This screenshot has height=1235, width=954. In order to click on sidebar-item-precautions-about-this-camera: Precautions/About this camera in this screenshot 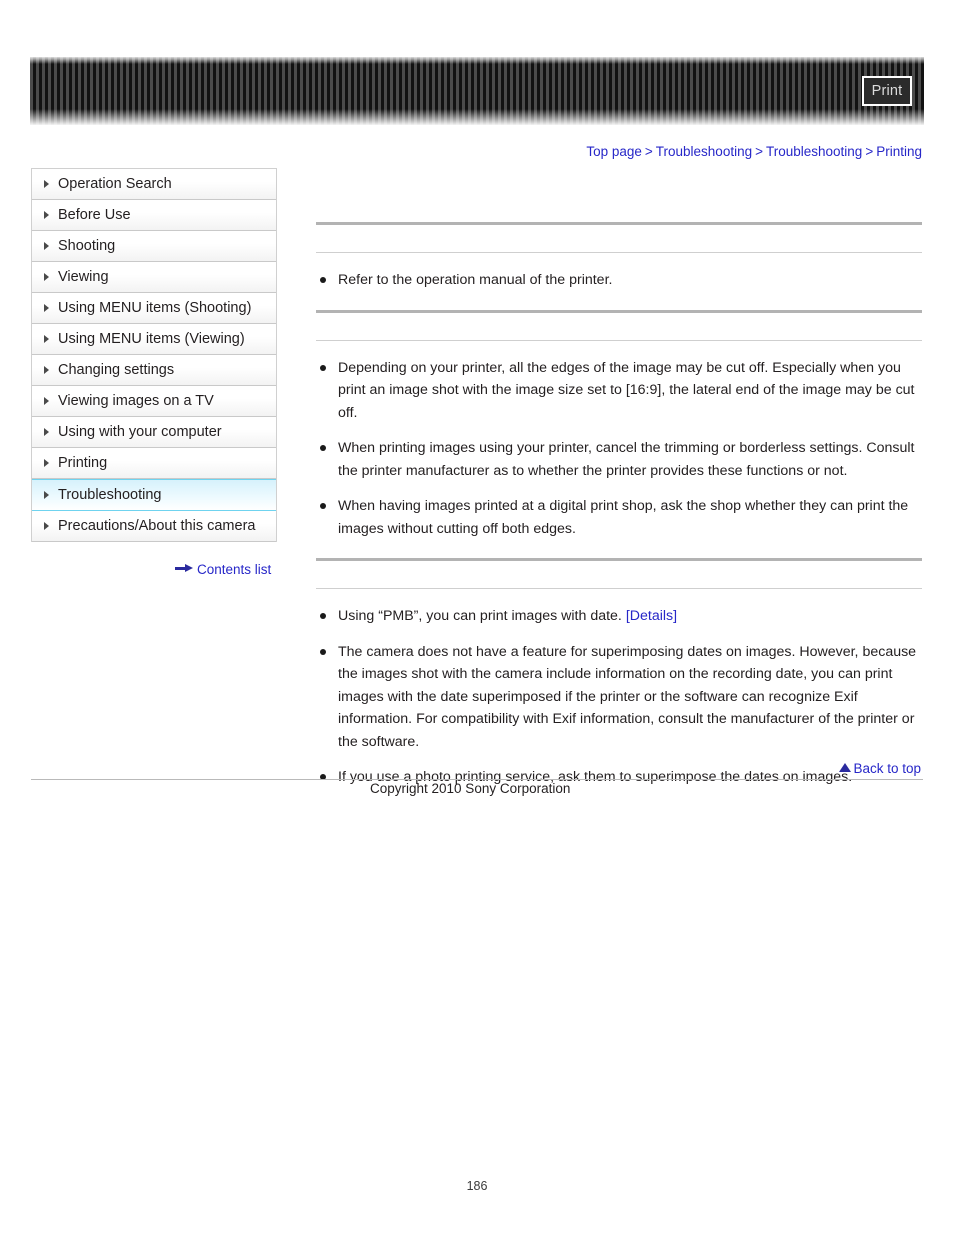, I will do `click(154, 526)`.